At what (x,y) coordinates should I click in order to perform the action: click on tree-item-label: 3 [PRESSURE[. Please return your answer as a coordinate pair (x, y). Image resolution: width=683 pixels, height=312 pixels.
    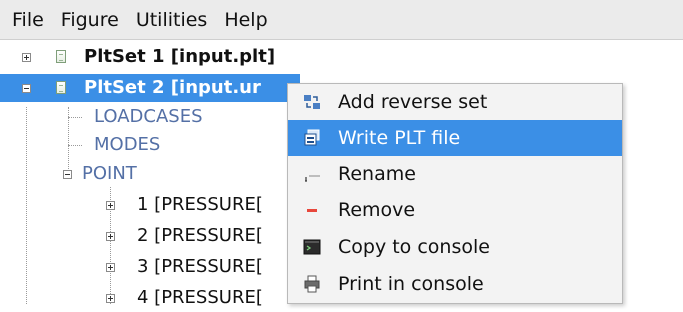
    Looking at the image, I should click on (200, 266).